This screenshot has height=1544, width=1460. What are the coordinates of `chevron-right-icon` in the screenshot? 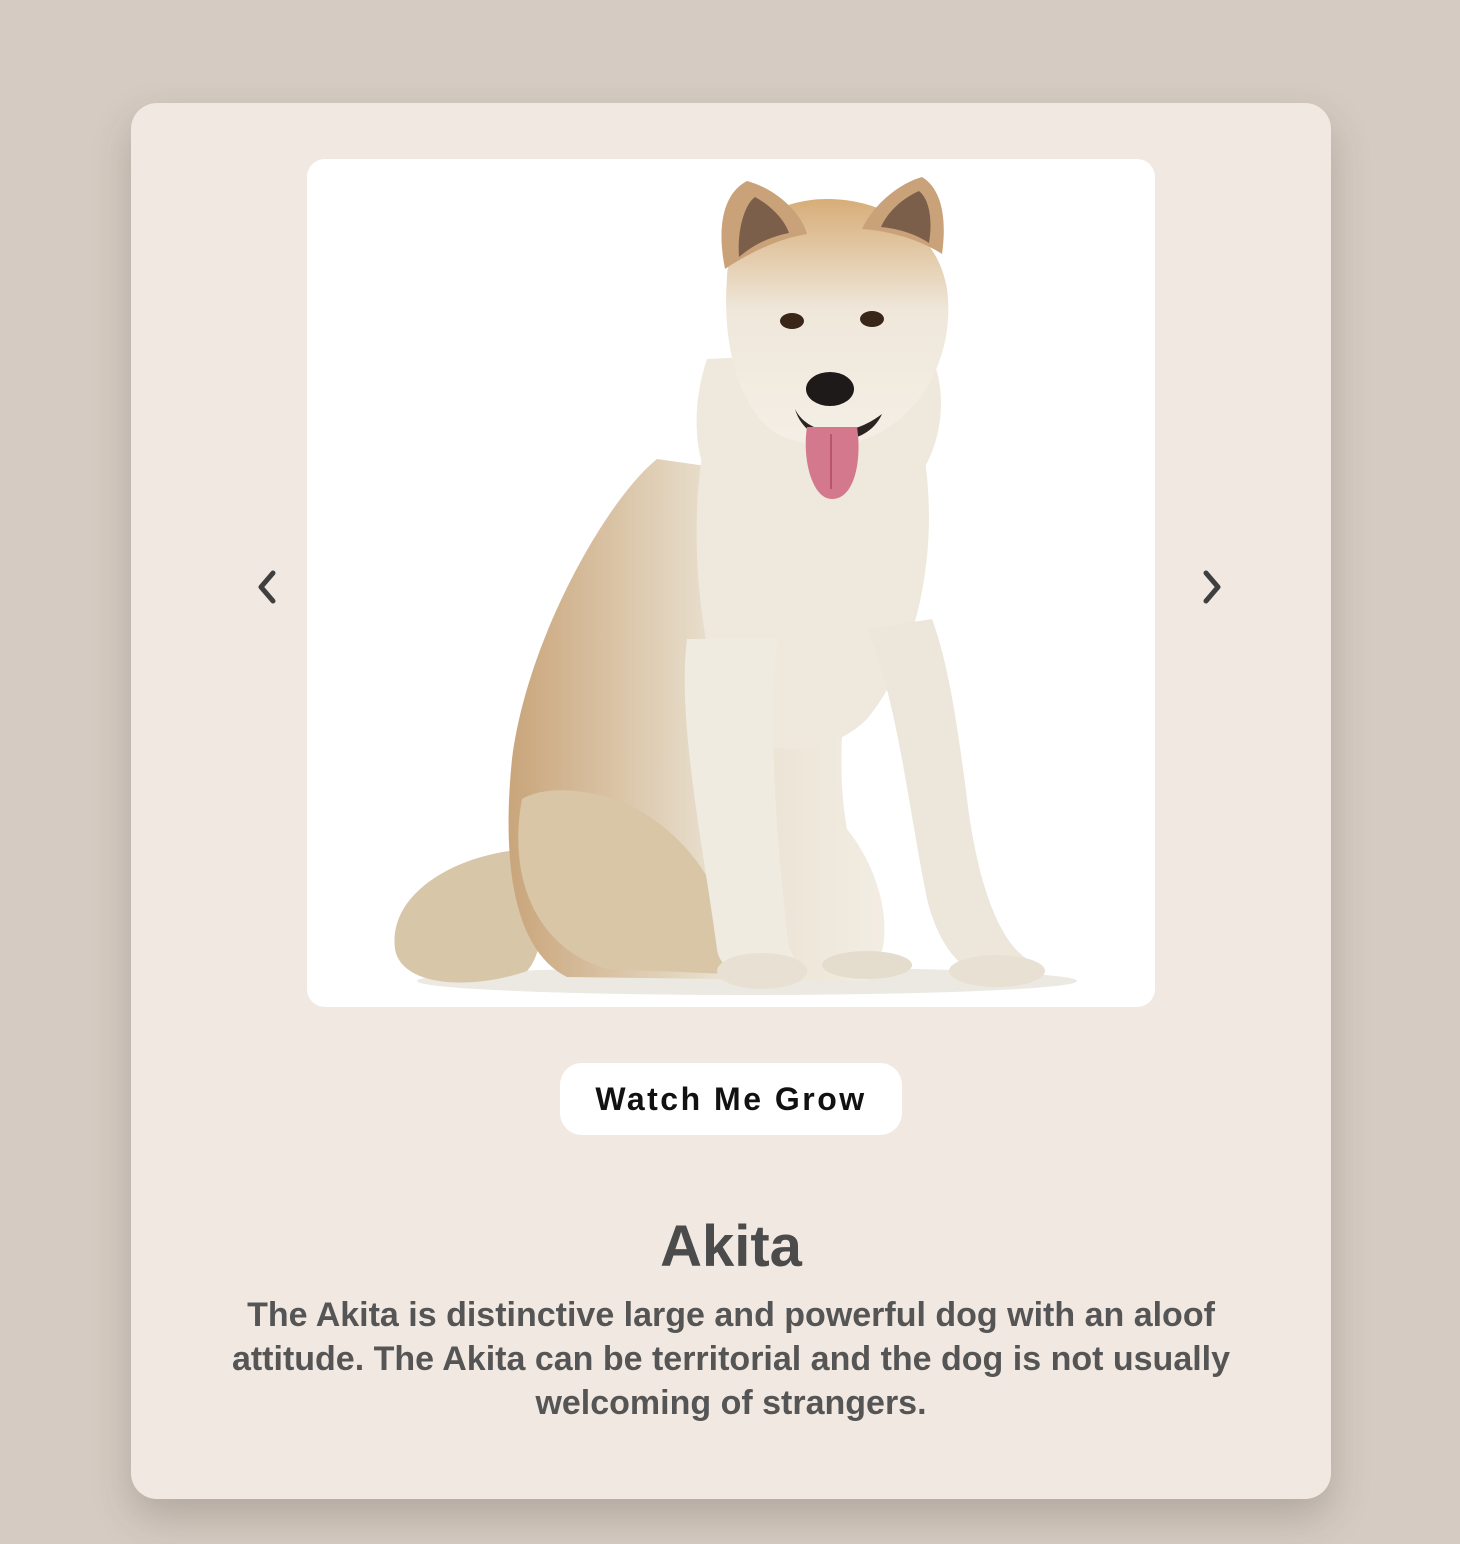 It's located at (1212, 587).